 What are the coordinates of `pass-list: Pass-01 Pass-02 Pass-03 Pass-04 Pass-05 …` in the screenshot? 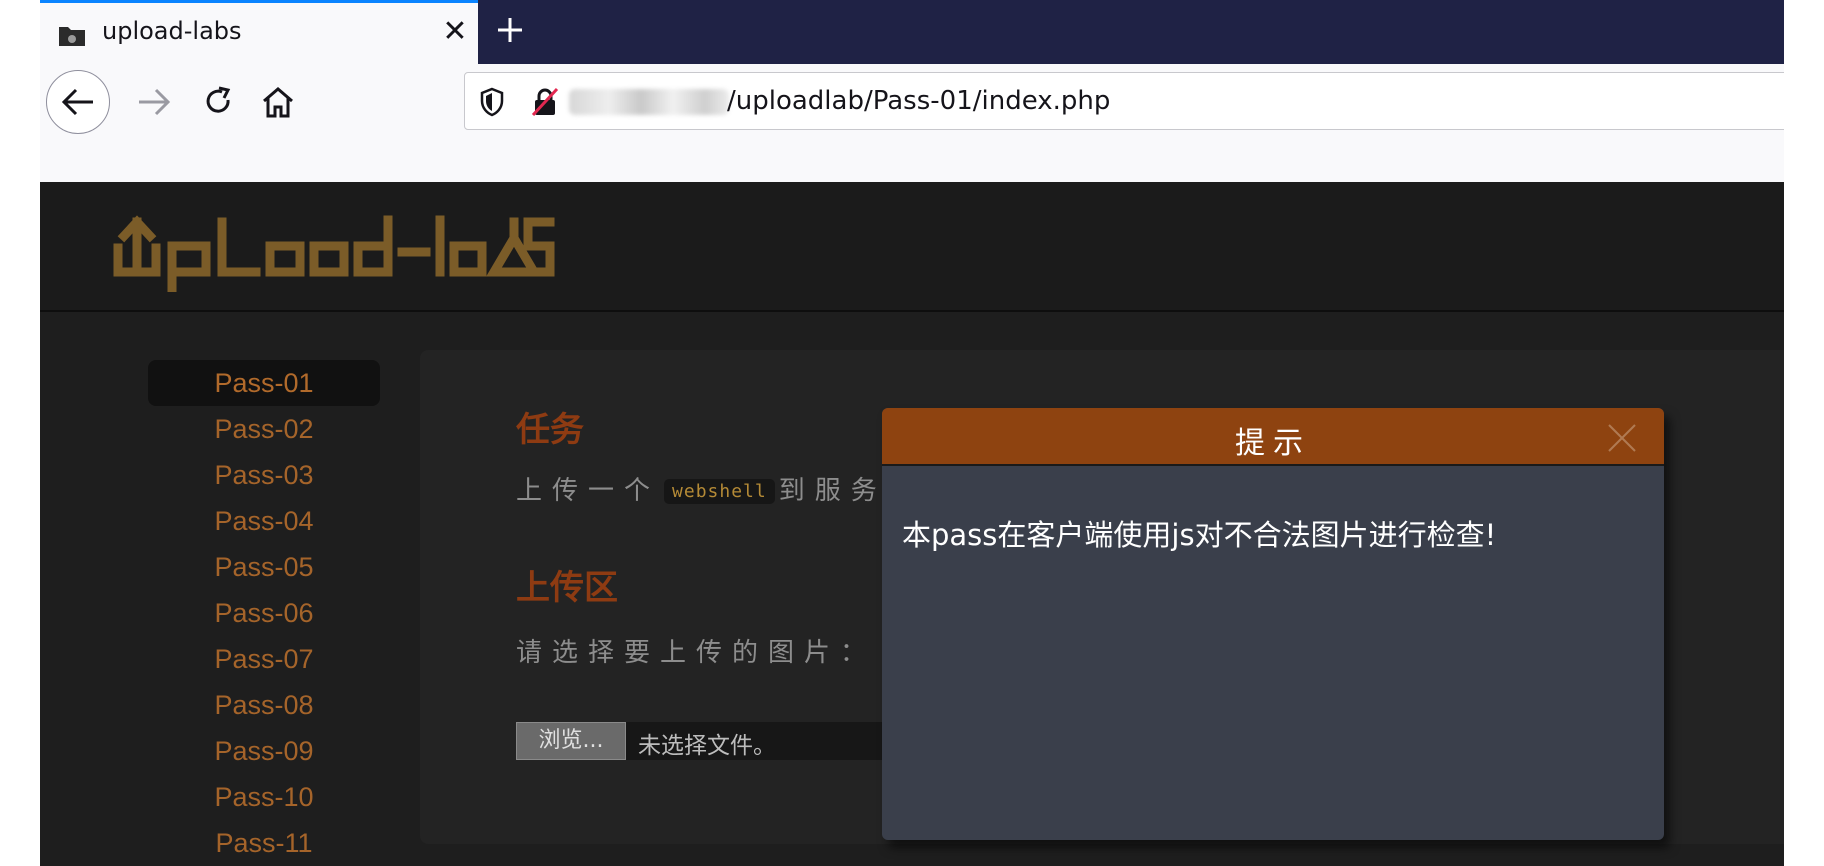 It's located at (264, 613).